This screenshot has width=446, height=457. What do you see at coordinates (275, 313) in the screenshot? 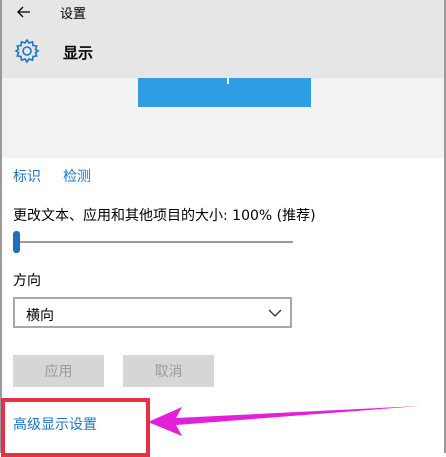
I see `chevron-down-icon` at bounding box center [275, 313].